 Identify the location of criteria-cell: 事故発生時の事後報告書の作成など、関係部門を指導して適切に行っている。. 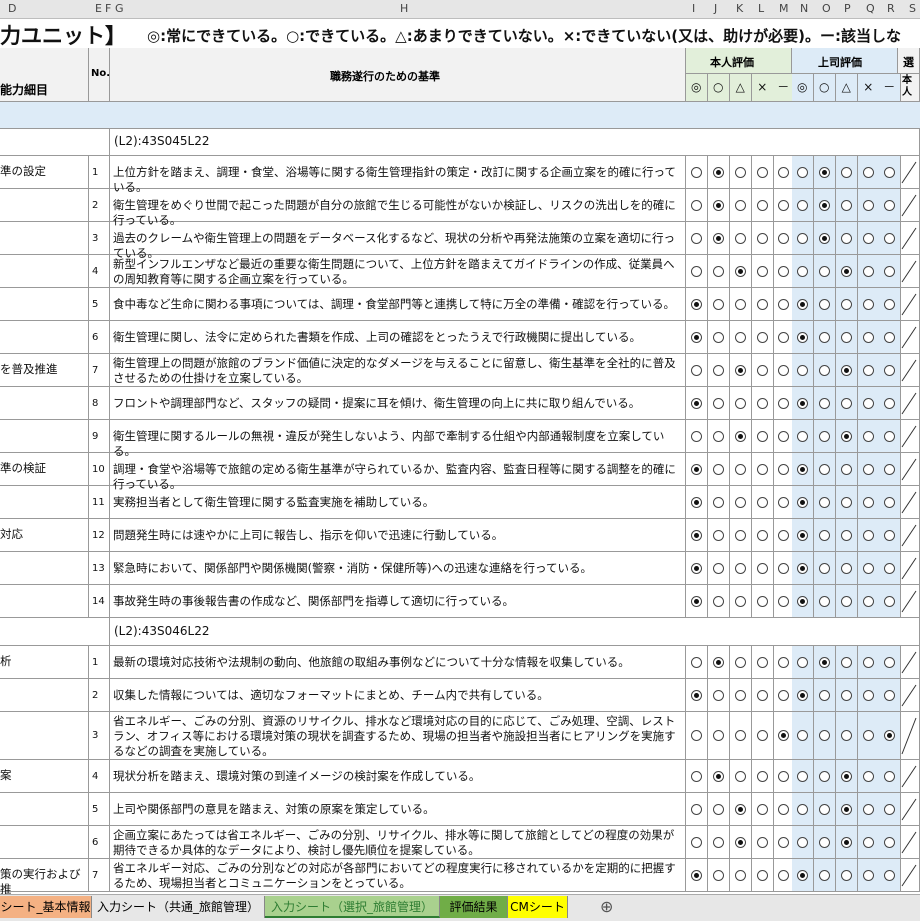
(398, 601).